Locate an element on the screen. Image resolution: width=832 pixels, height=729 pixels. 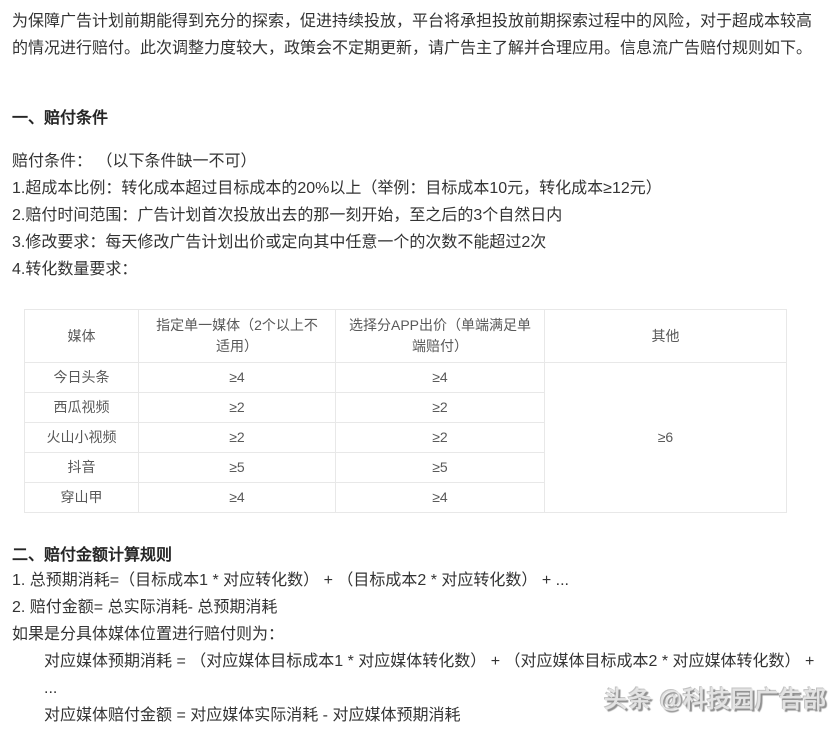
table-header-row: 媒体 指定单一媒体（2个以上不适用） 选择分APP出价（单端满足单端赔付） 其他 is located at coordinates (405, 336).